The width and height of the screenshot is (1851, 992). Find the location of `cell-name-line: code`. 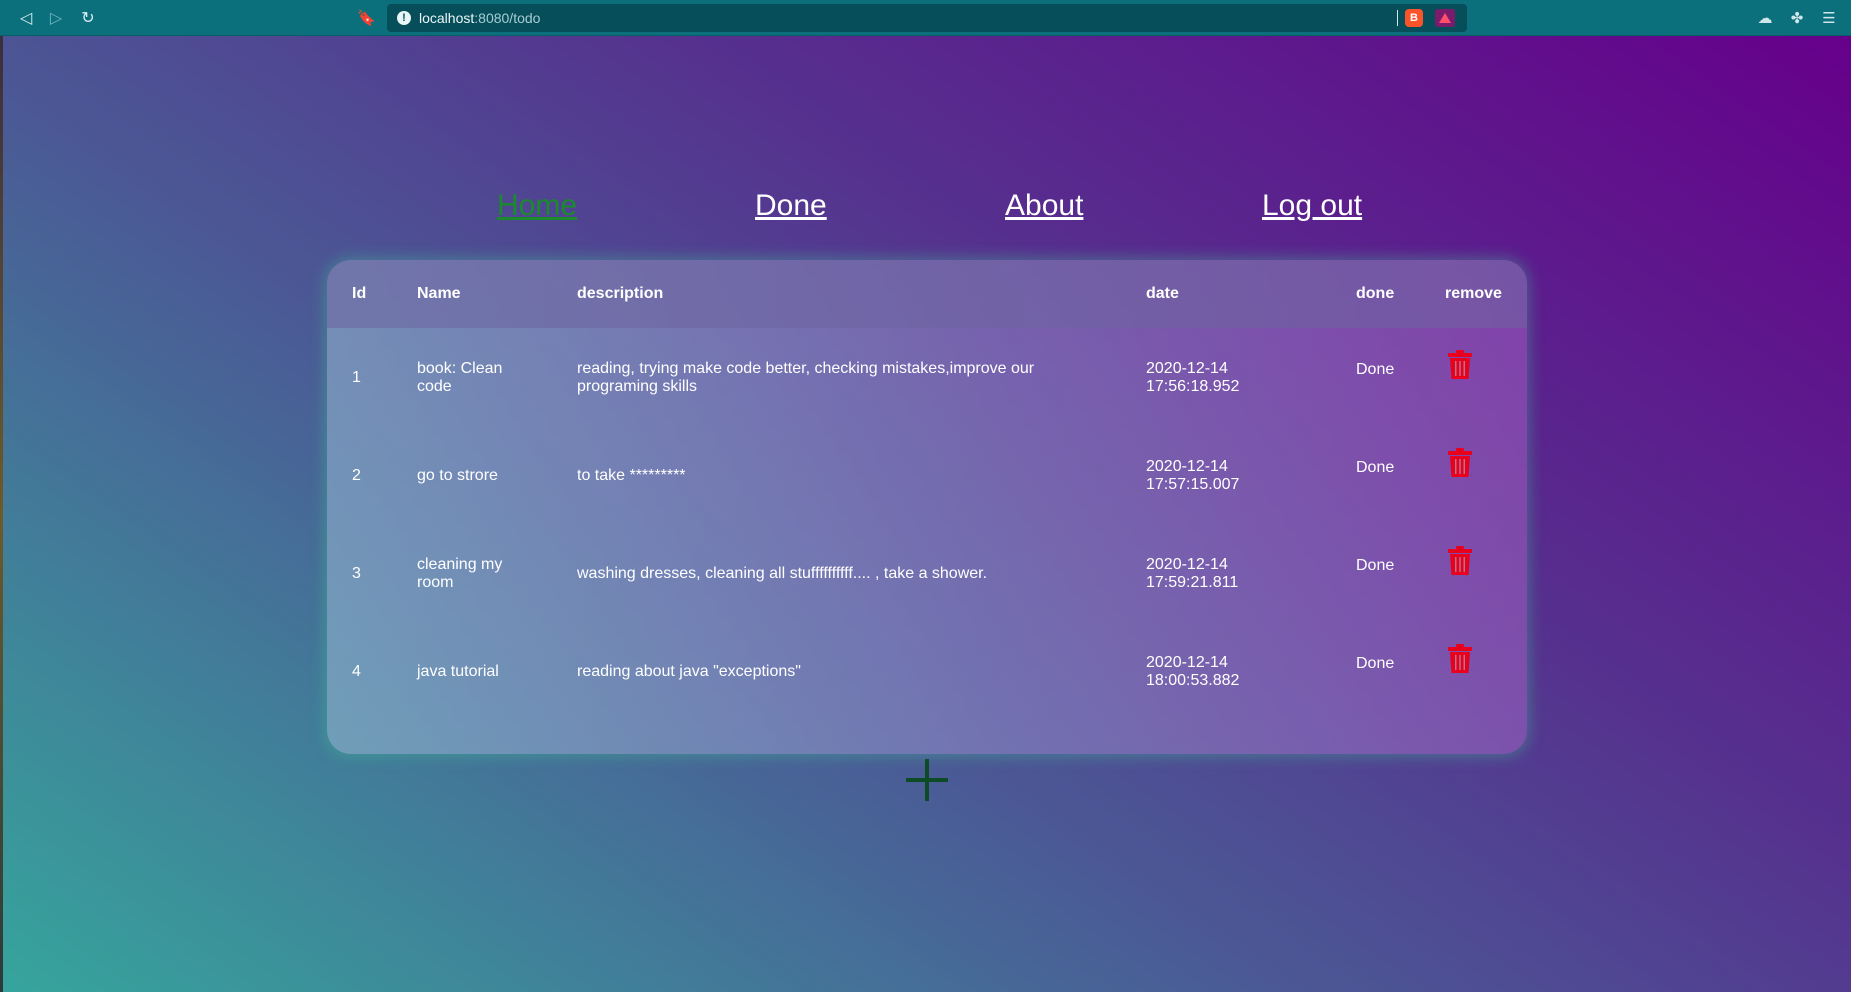

cell-name-line: code is located at coordinates (434, 386).